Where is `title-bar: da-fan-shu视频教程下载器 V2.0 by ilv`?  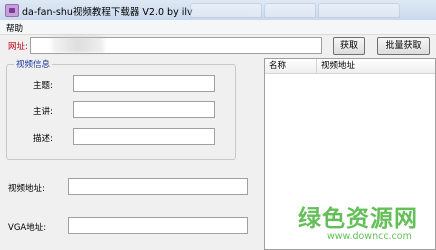
title-bar: da-fan-shu视频教程下载器 V2.0 by ilv is located at coordinates (218, 10).